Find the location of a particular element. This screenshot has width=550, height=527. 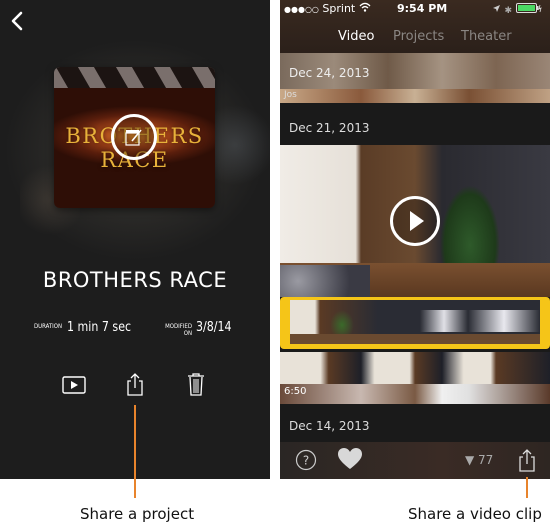

tab-video: Video is located at coordinates (356, 36).